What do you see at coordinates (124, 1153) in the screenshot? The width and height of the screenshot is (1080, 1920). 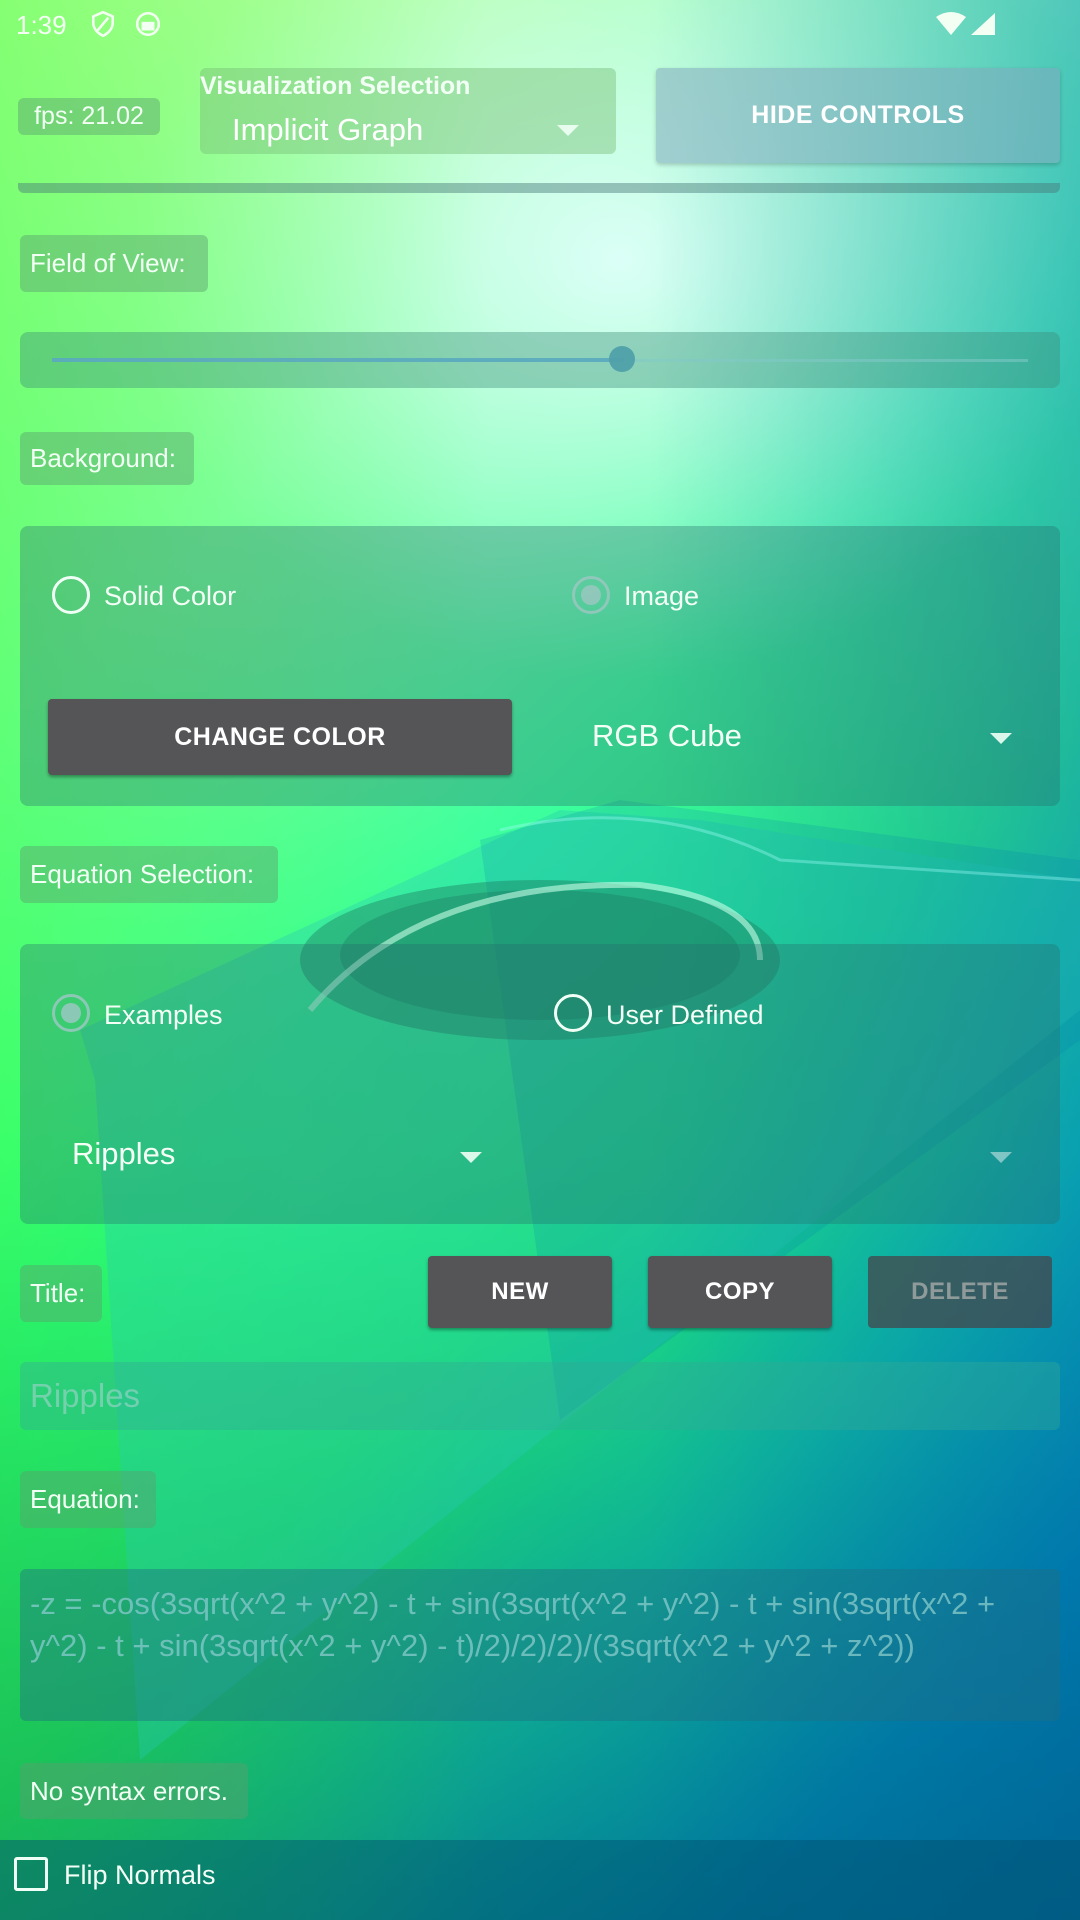 I see `example-dropdown-value: Ripples` at bounding box center [124, 1153].